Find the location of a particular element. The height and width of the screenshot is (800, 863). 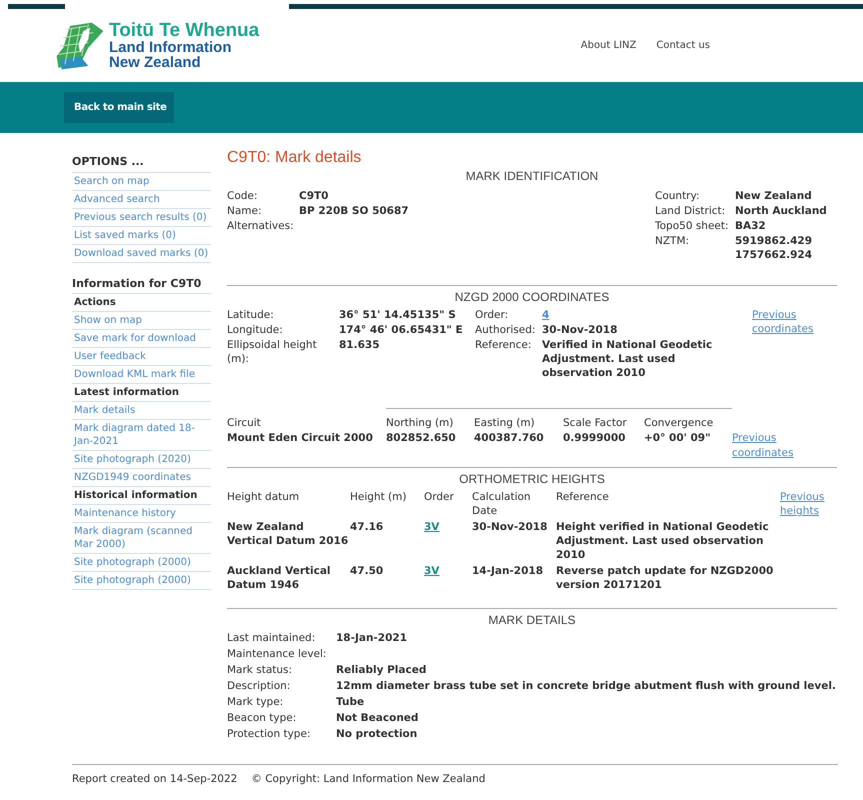

sidebar-link: Download saved marks (0) is located at coordinates (141, 254).